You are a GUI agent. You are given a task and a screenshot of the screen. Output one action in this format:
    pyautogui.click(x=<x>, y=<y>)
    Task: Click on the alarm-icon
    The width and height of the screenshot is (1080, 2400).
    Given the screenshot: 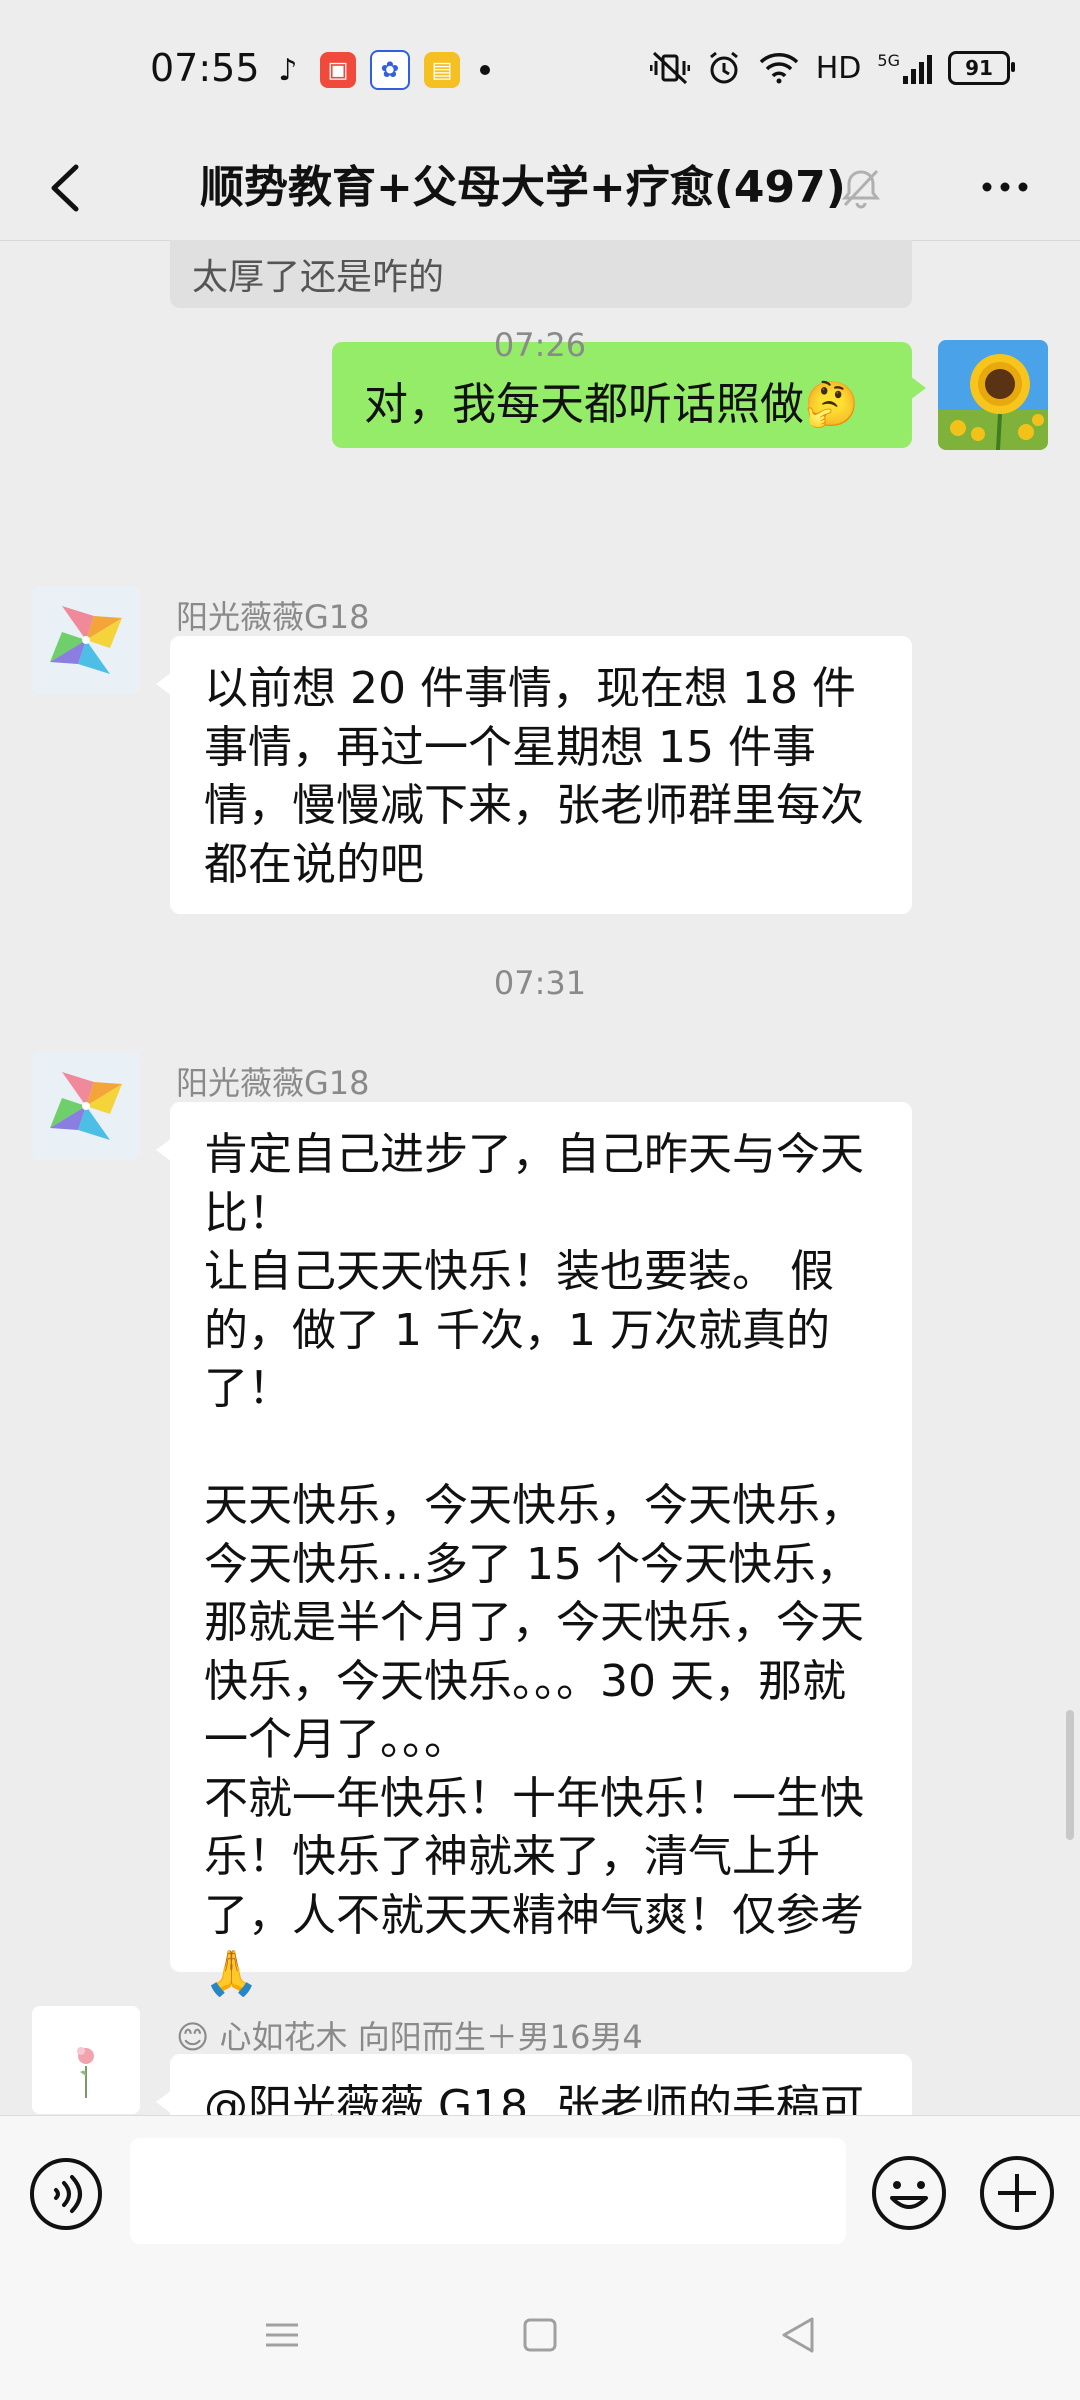 What is the action you would take?
    pyautogui.click(x=723, y=67)
    